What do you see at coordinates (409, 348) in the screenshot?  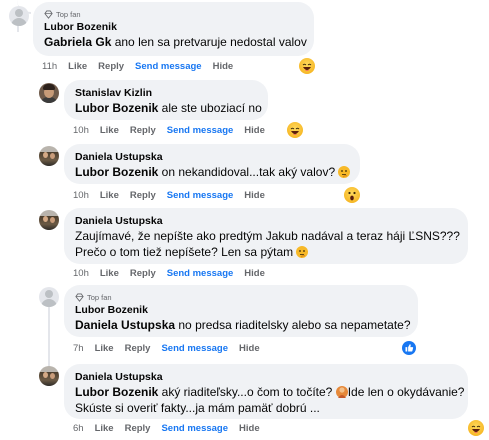 I see `like-reaction-icon` at bounding box center [409, 348].